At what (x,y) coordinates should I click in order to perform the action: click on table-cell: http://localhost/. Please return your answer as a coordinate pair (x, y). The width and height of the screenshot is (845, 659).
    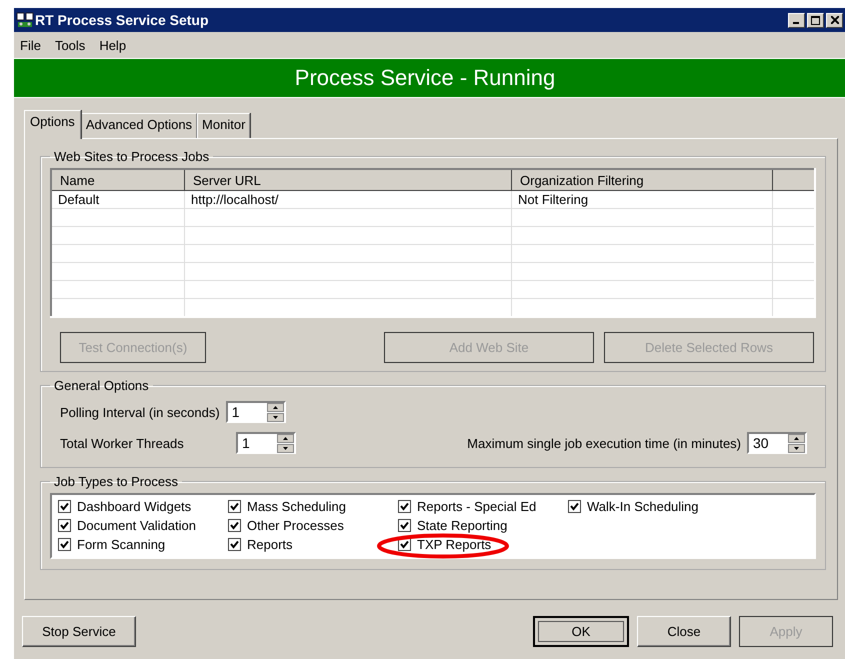
    Looking at the image, I should click on (348, 199).